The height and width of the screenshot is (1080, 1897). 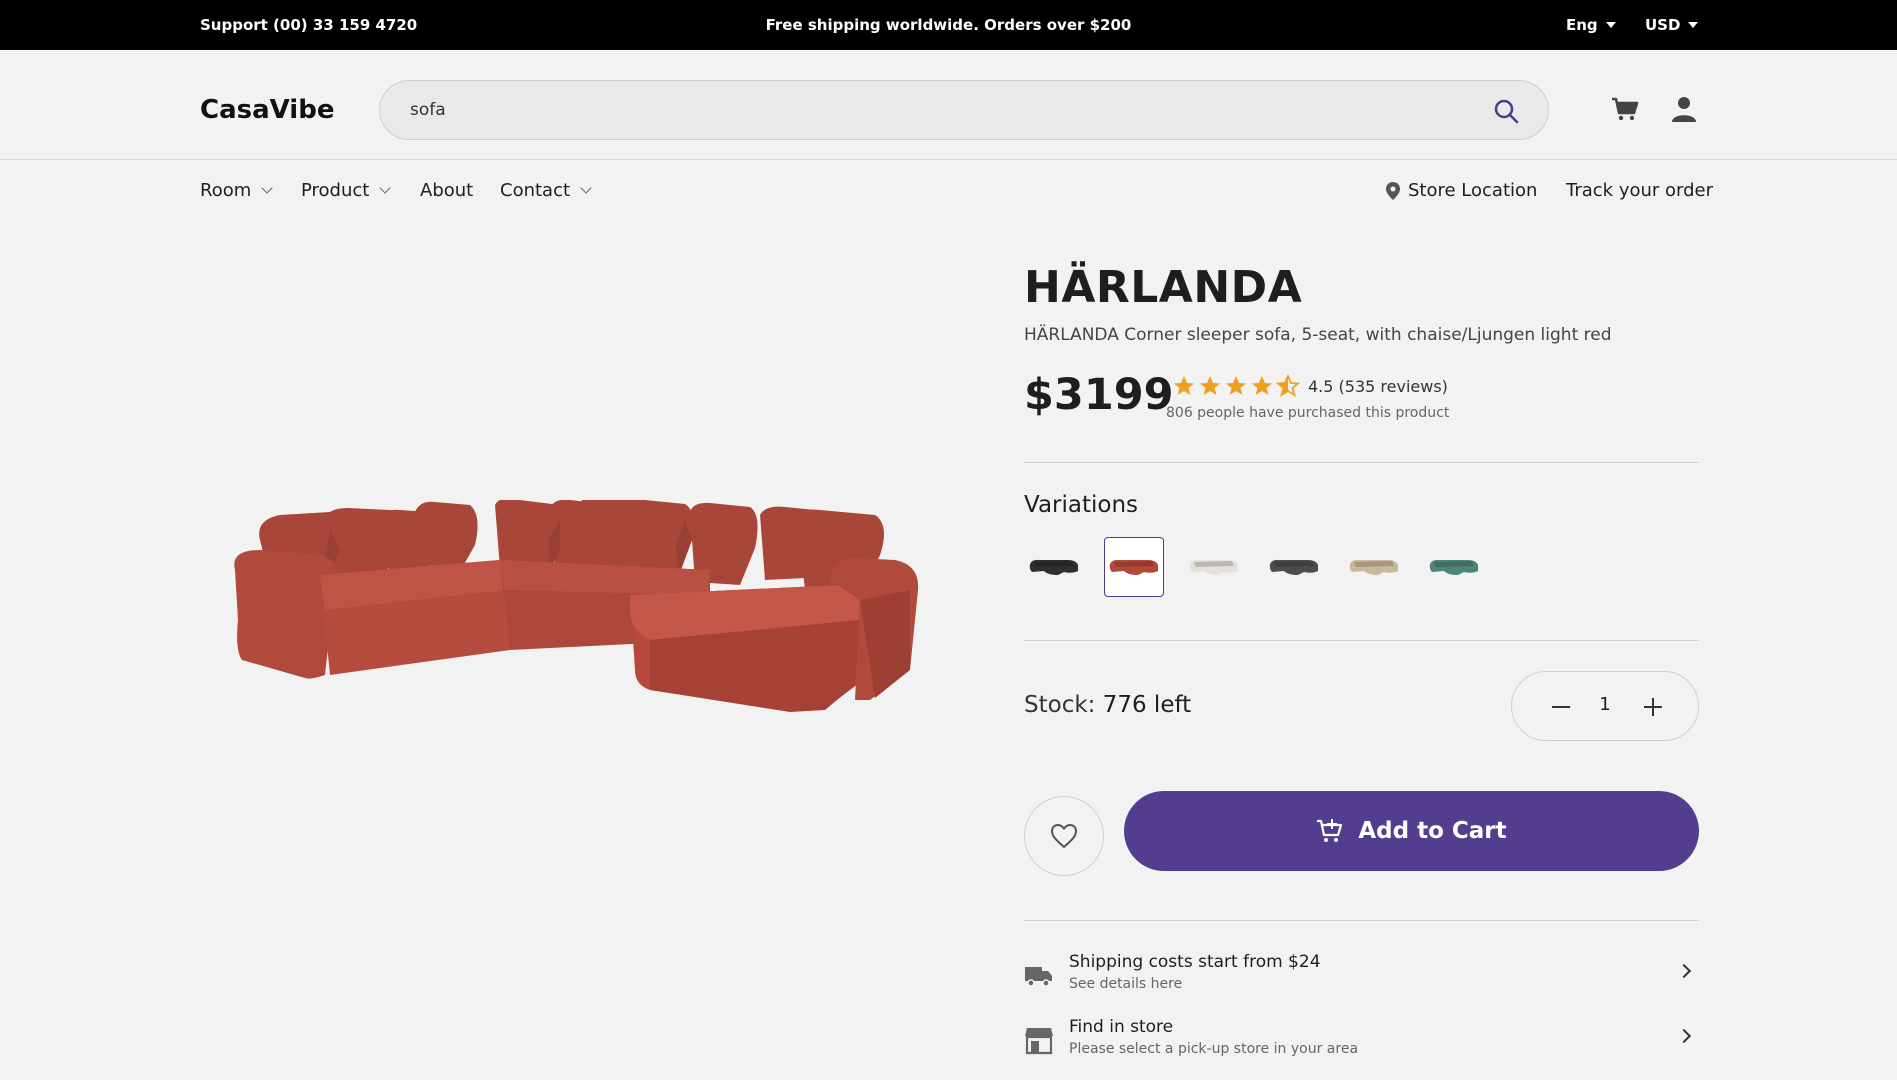 What do you see at coordinates (1684, 109) in the screenshot?
I see `account-icon` at bounding box center [1684, 109].